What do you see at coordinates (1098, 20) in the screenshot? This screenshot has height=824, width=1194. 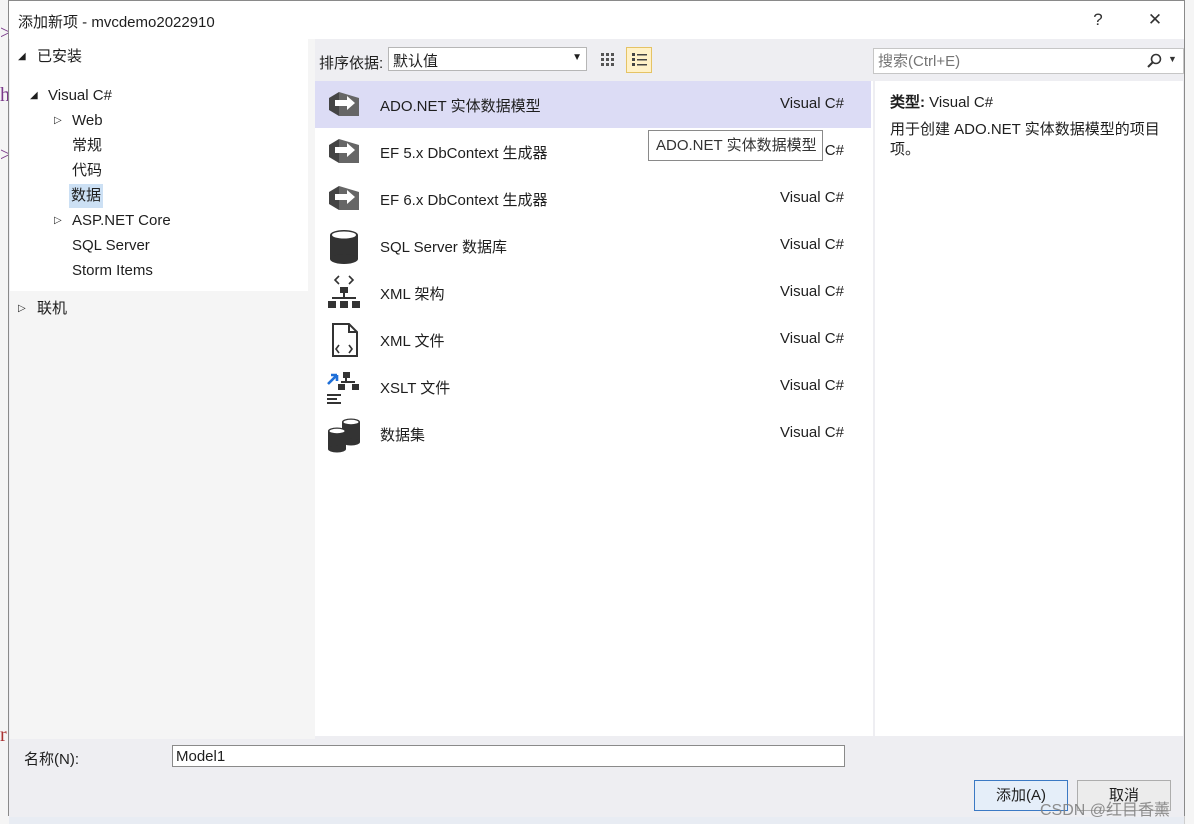 I see `help-button: ?` at bounding box center [1098, 20].